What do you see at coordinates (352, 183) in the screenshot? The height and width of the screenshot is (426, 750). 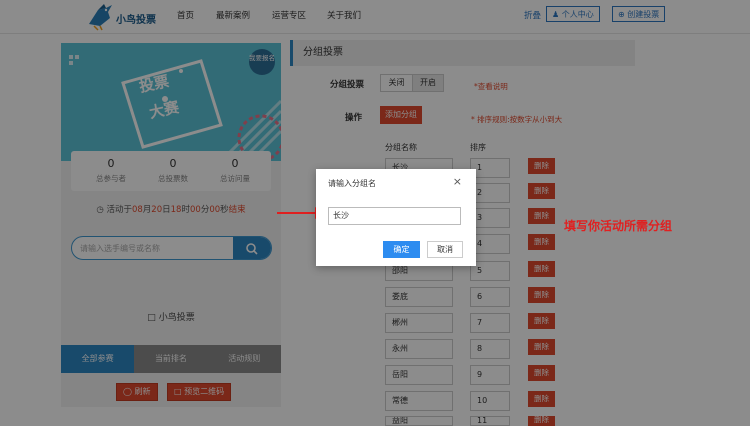 I see `dialog-title: 请输入分组名` at bounding box center [352, 183].